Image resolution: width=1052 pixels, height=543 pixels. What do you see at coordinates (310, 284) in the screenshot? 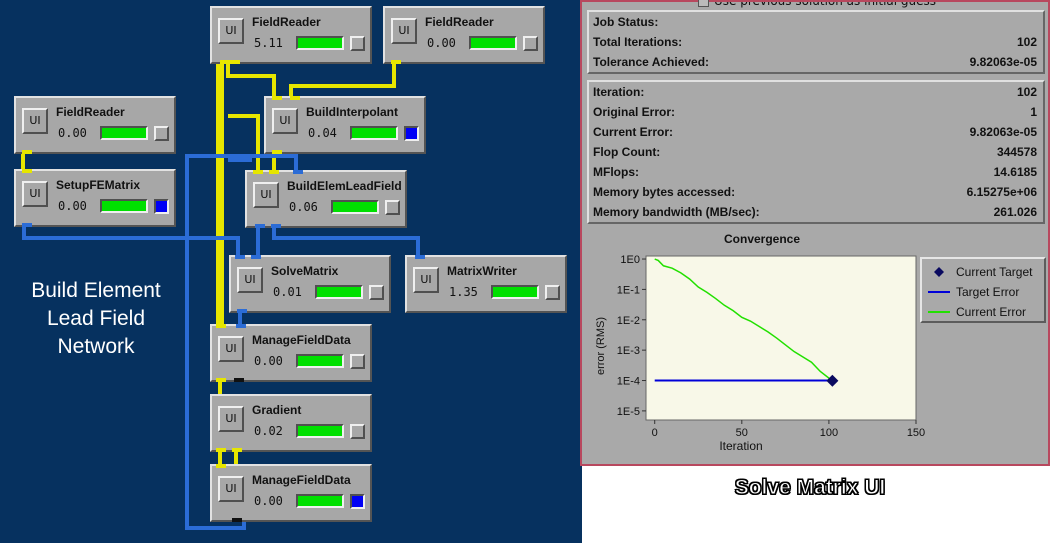
I see `module-solvematrix: UI SolveMatrix 0.01` at bounding box center [310, 284].